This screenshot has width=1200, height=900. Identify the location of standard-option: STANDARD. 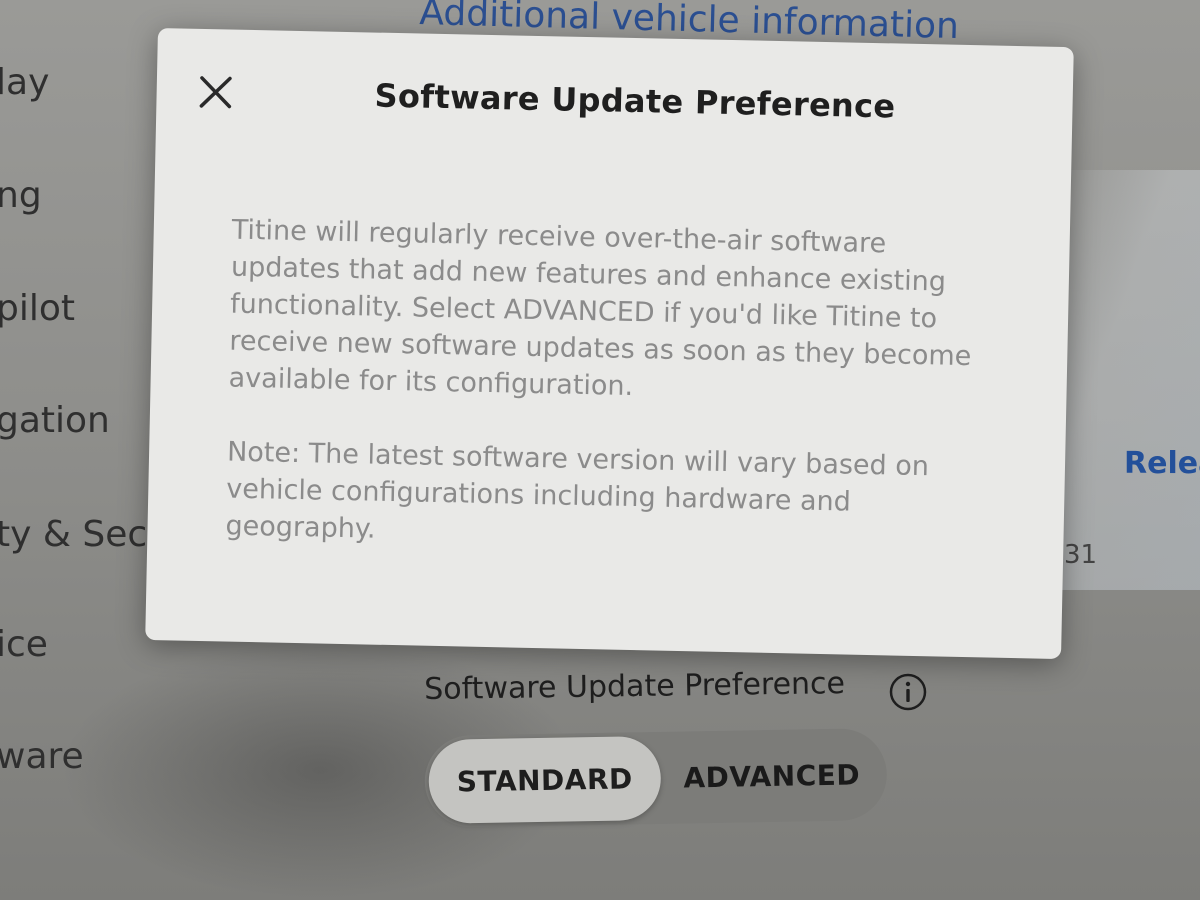
(545, 779).